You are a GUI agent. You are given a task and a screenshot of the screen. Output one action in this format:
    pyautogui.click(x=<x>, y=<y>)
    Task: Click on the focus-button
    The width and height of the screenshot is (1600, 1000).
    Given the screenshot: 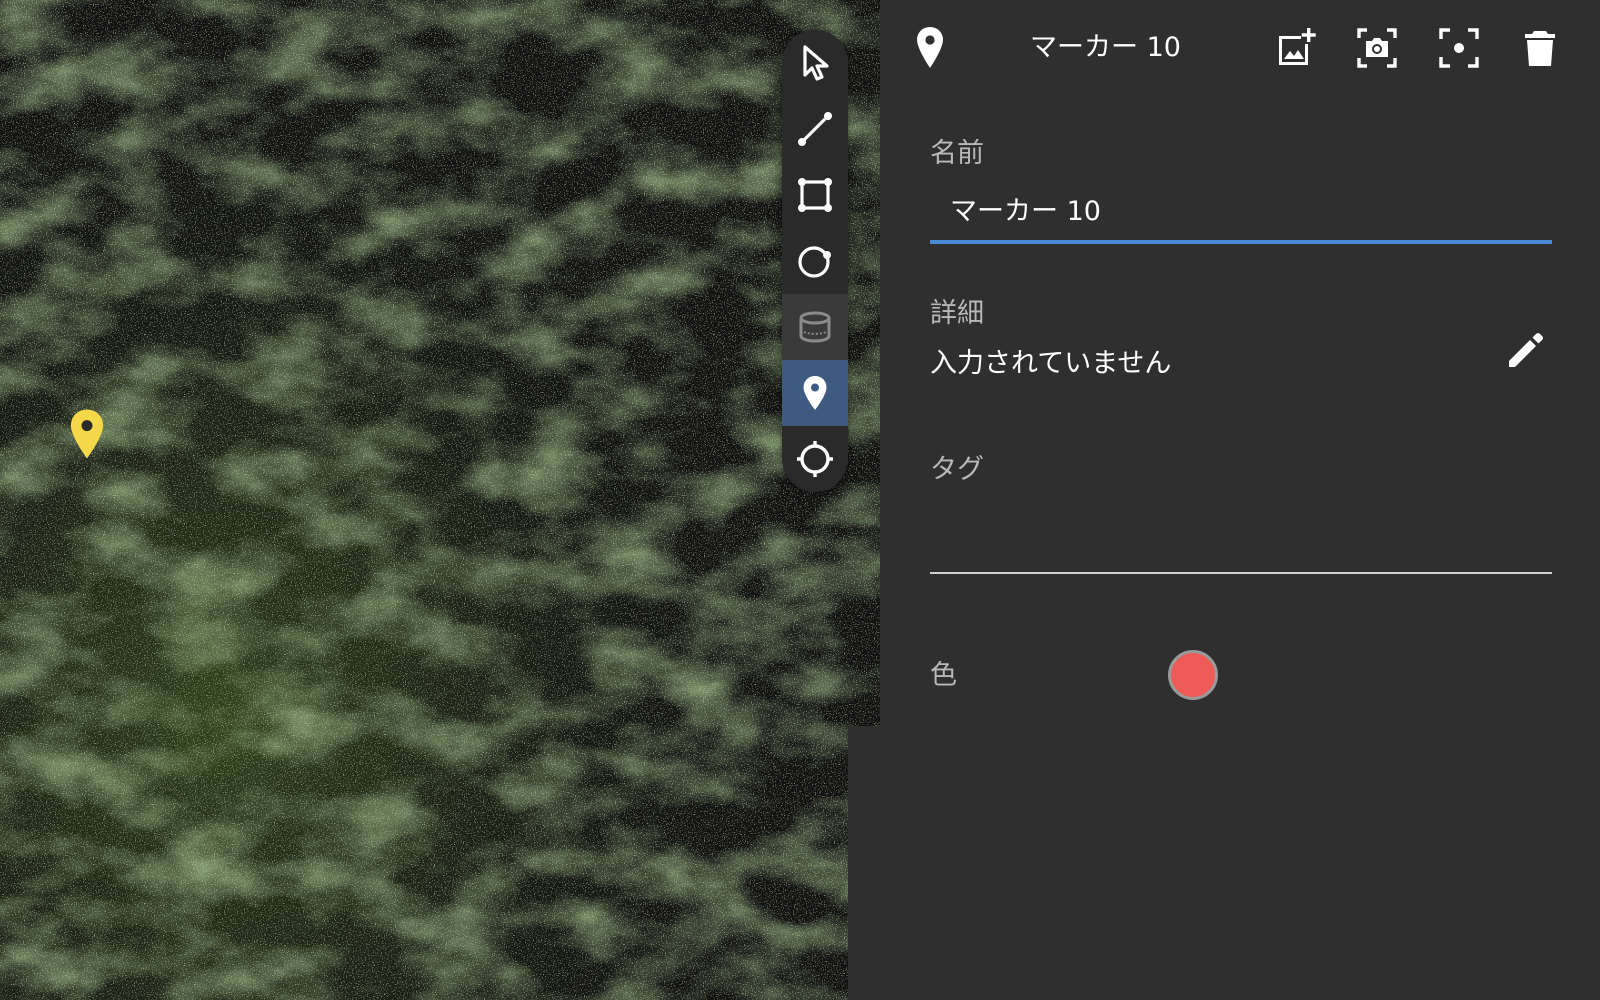 What is the action you would take?
    pyautogui.click(x=1459, y=48)
    